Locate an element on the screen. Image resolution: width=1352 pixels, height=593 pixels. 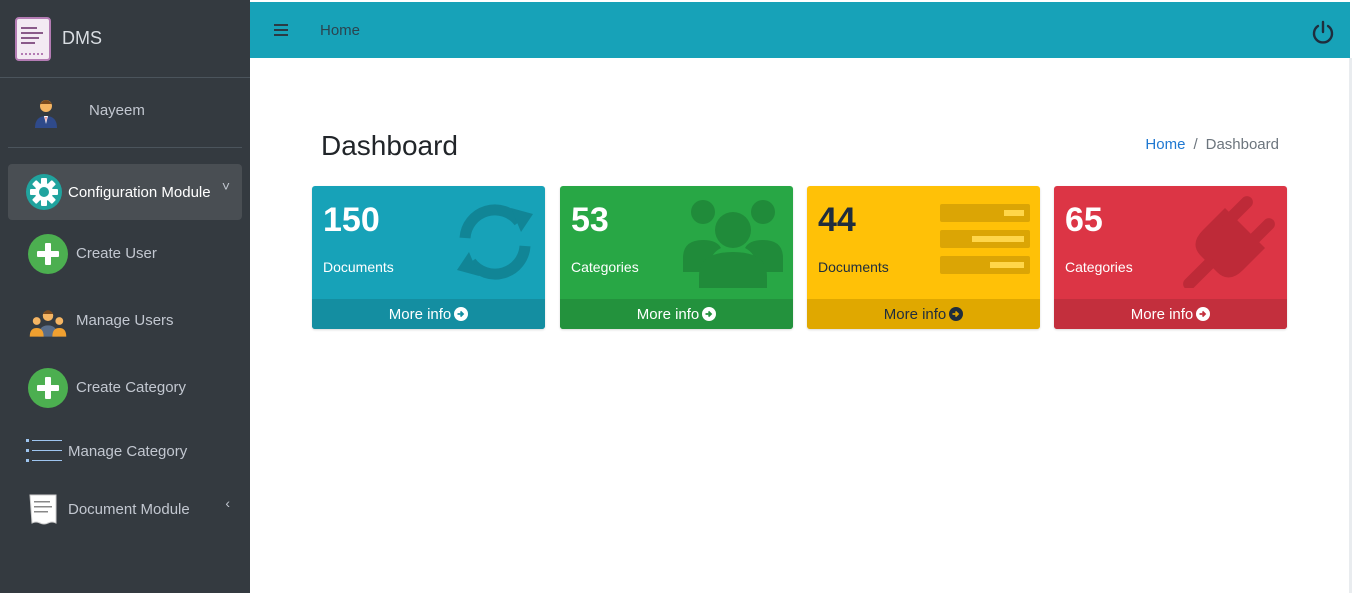
stat-card-documents-2: 44 Documents More info is located at coordinates (923, 257).